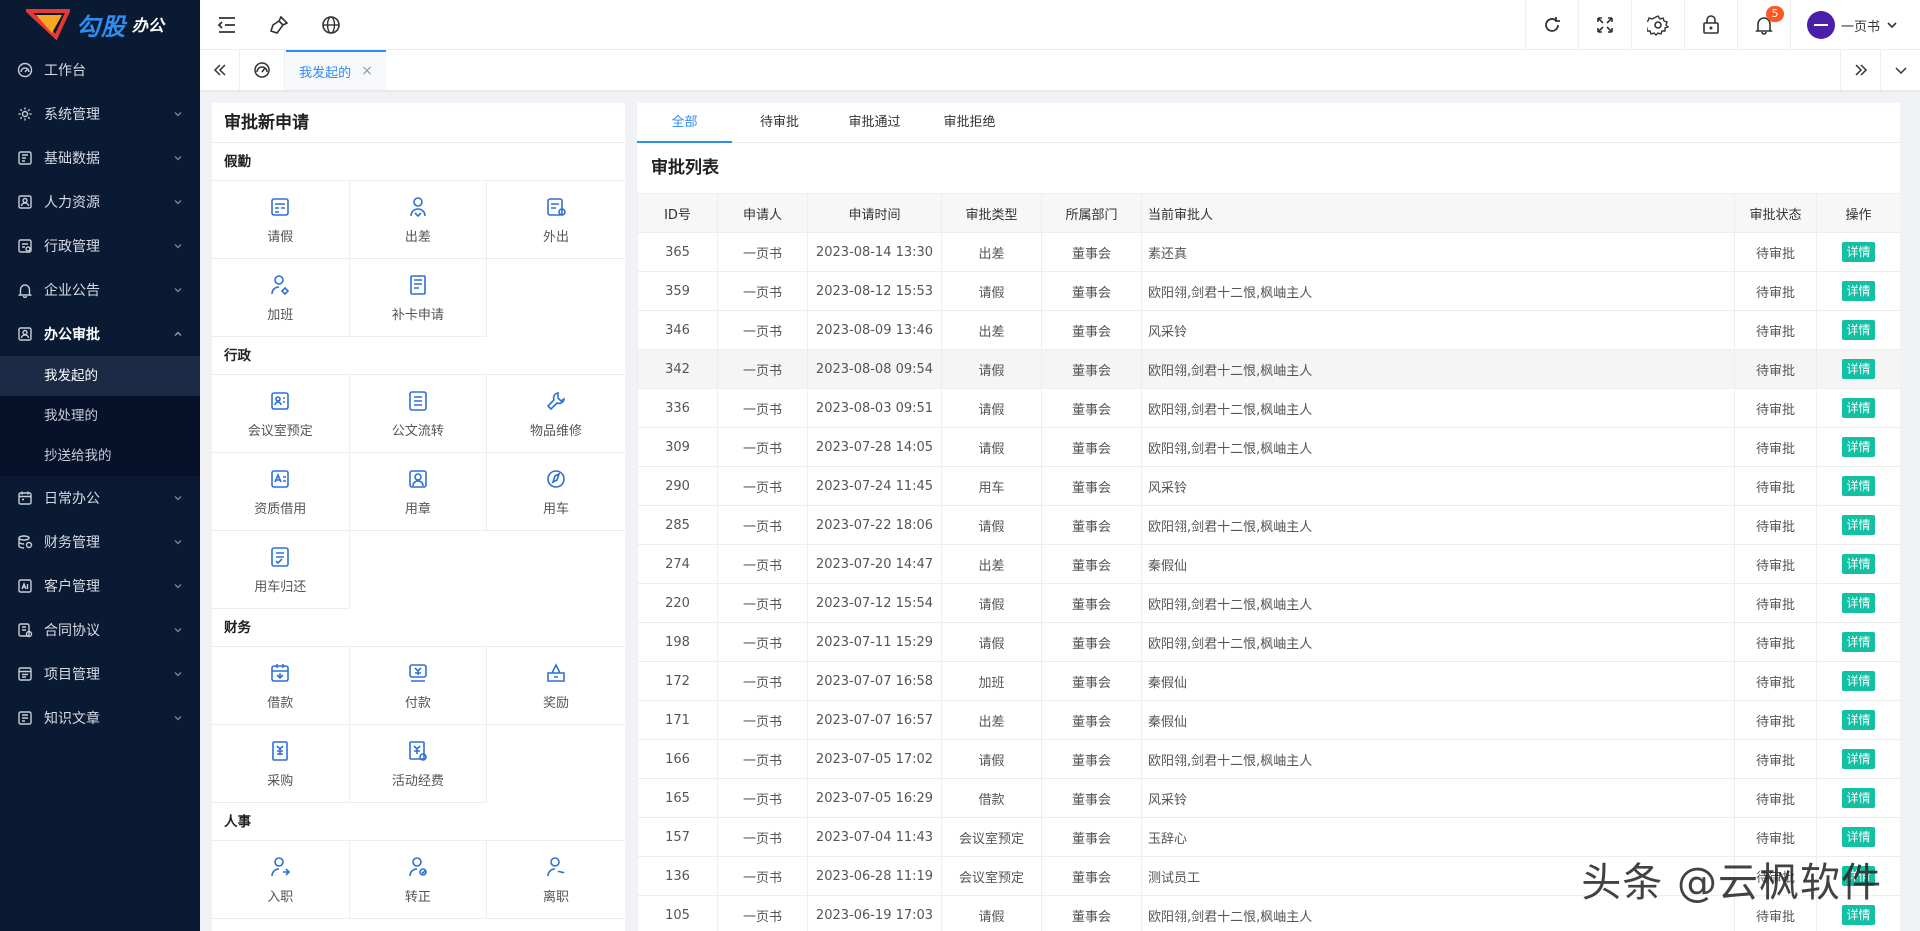 This screenshot has height=931, width=1920. Describe the element at coordinates (281, 879) in the screenshot. I see `application-type-onboarding: 入职` at that location.